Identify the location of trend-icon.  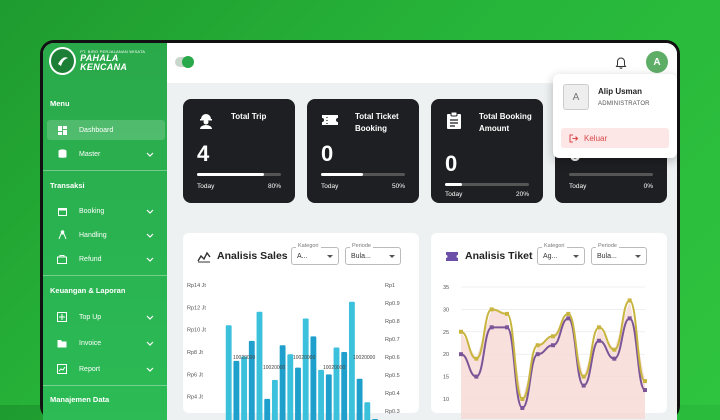
(204, 256).